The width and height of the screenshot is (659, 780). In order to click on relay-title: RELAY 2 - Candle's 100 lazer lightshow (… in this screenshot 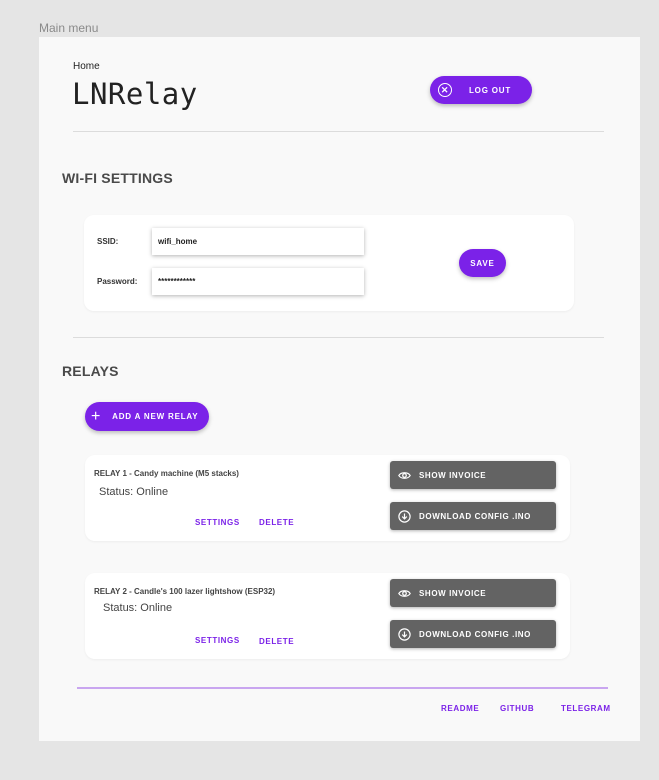, I will do `click(184, 591)`.